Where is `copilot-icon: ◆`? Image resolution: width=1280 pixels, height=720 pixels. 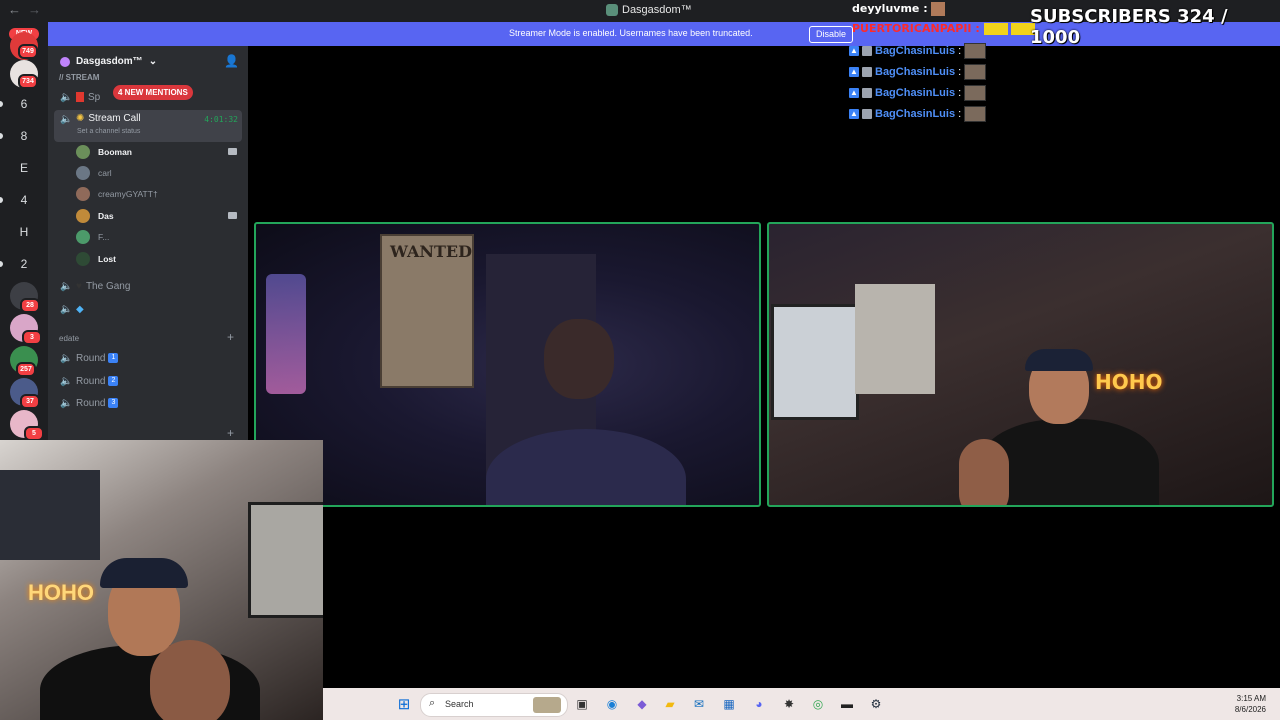 copilot-icon: ◆ is located at coordinates (642, 704).